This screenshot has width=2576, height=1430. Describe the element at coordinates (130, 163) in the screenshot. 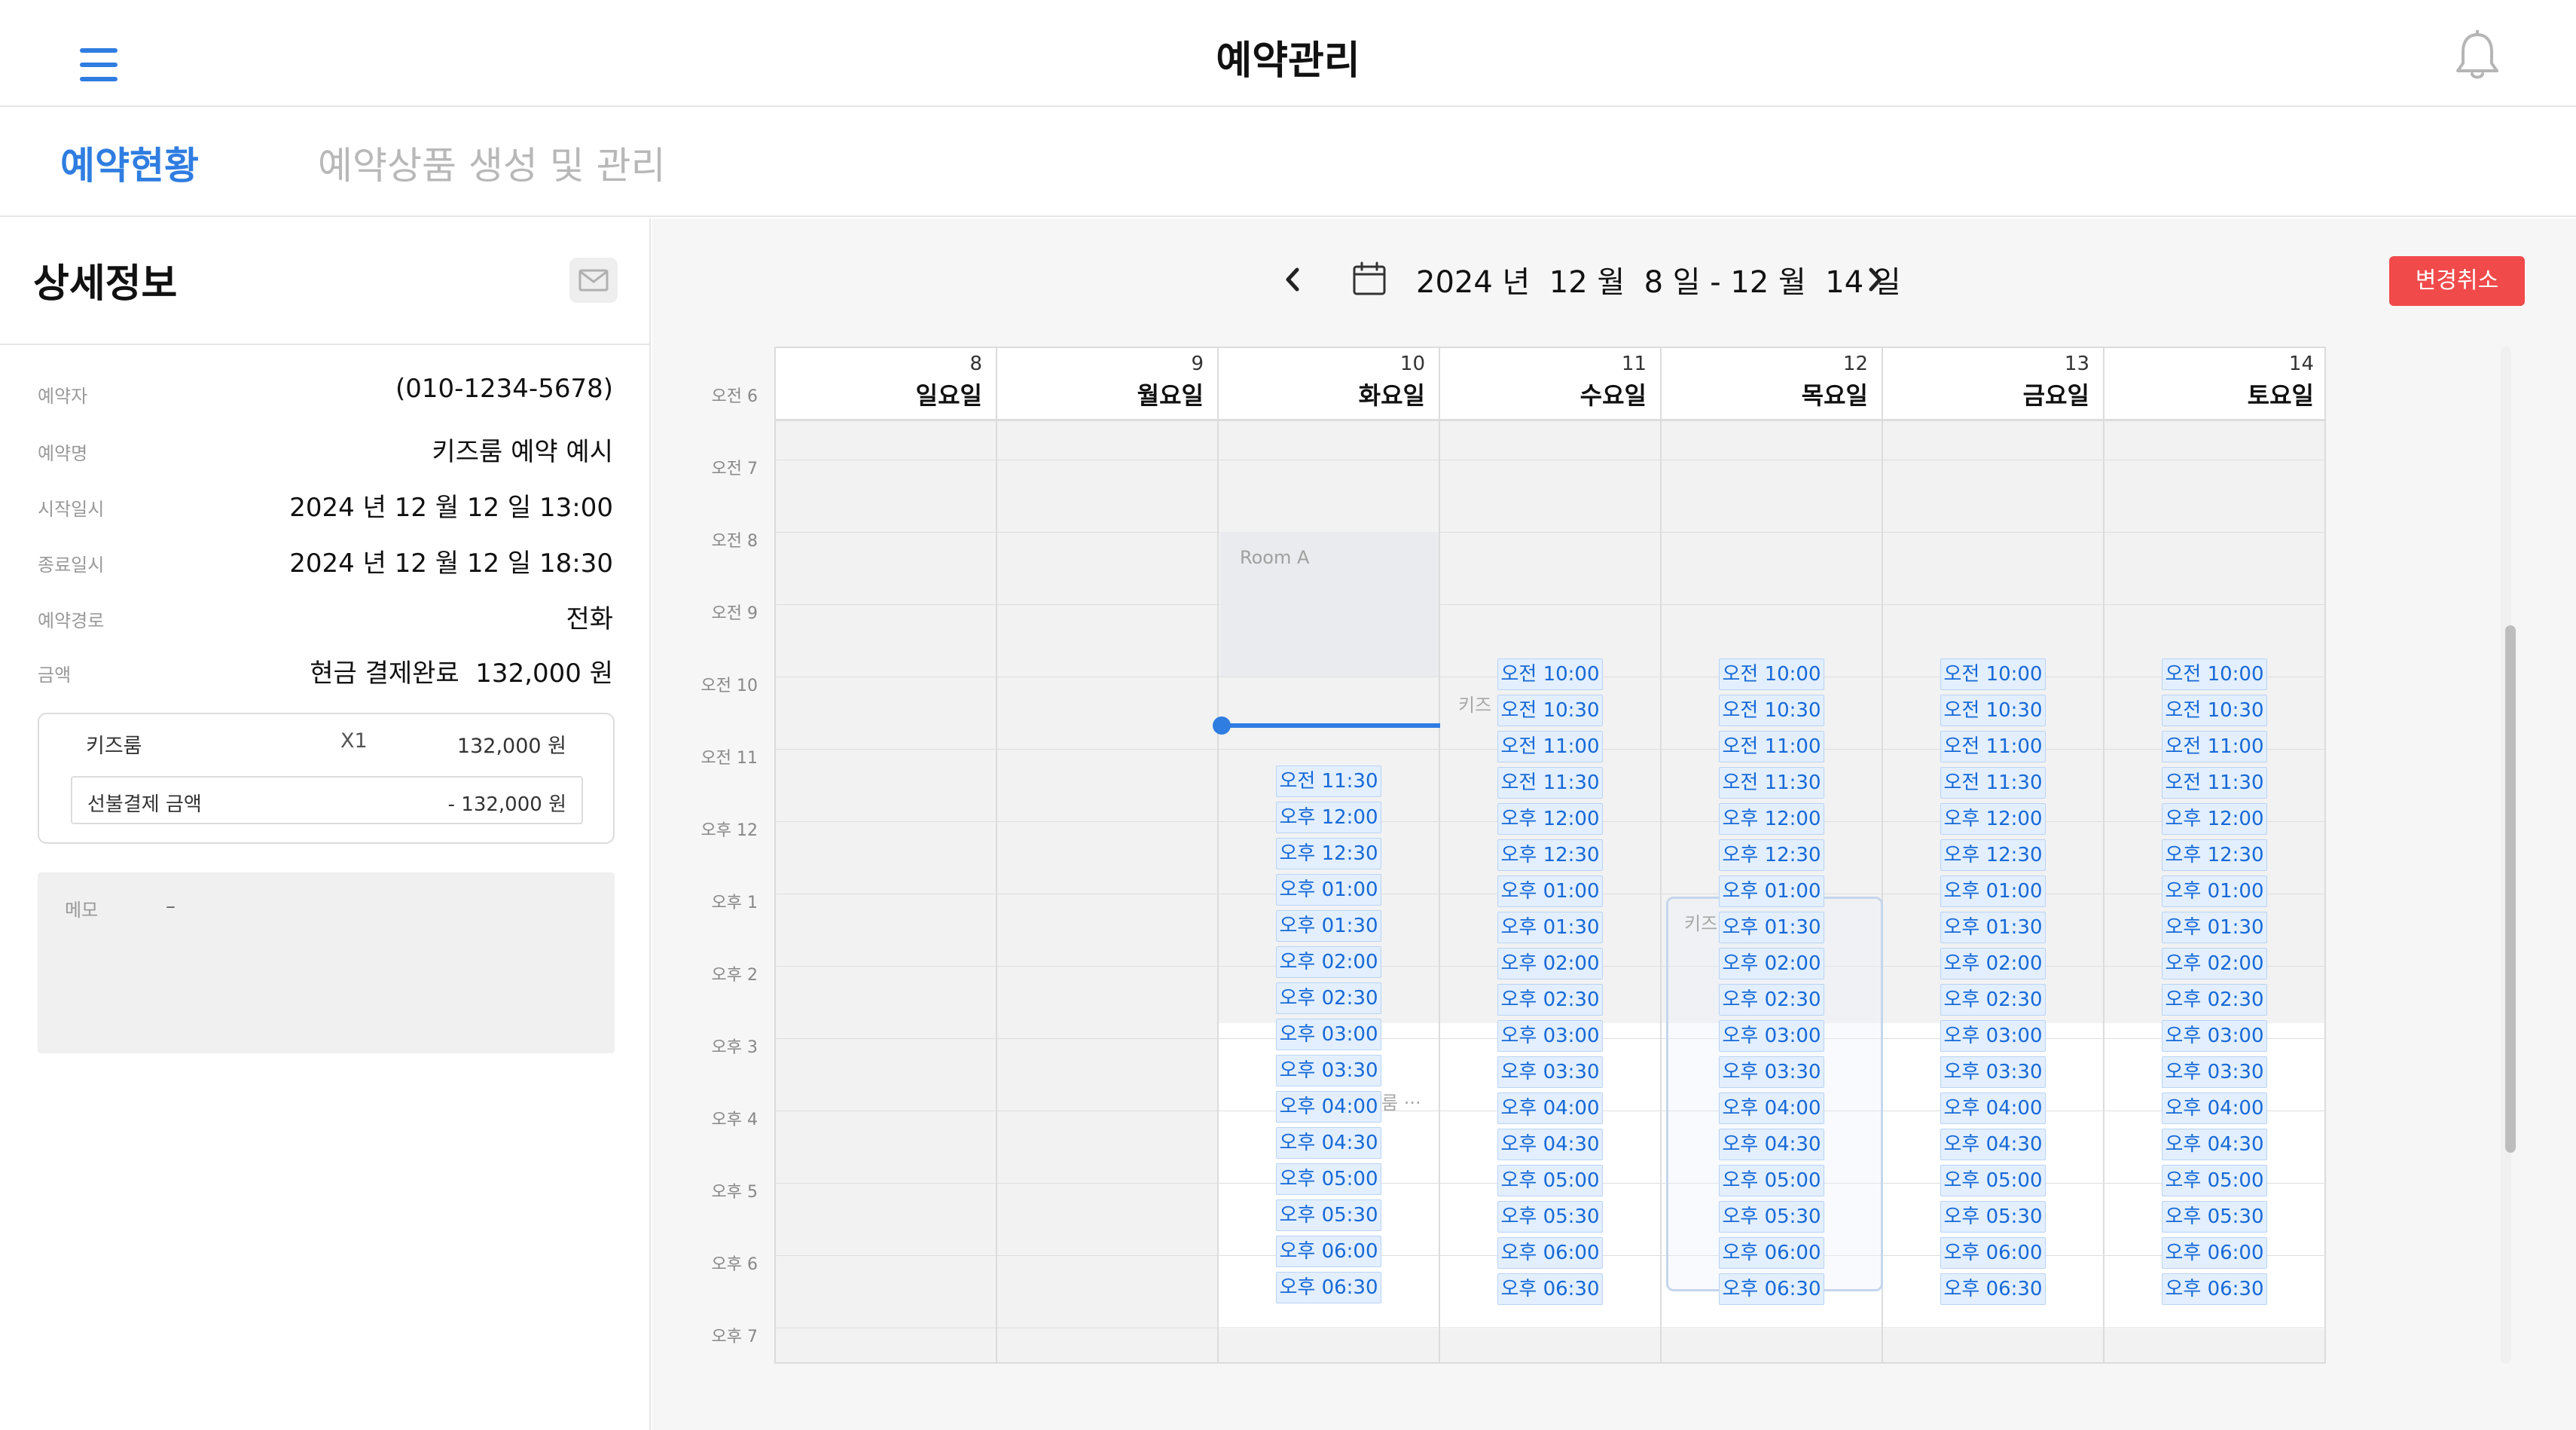

I see `tab-reservation-status: 예약현황` at that location.